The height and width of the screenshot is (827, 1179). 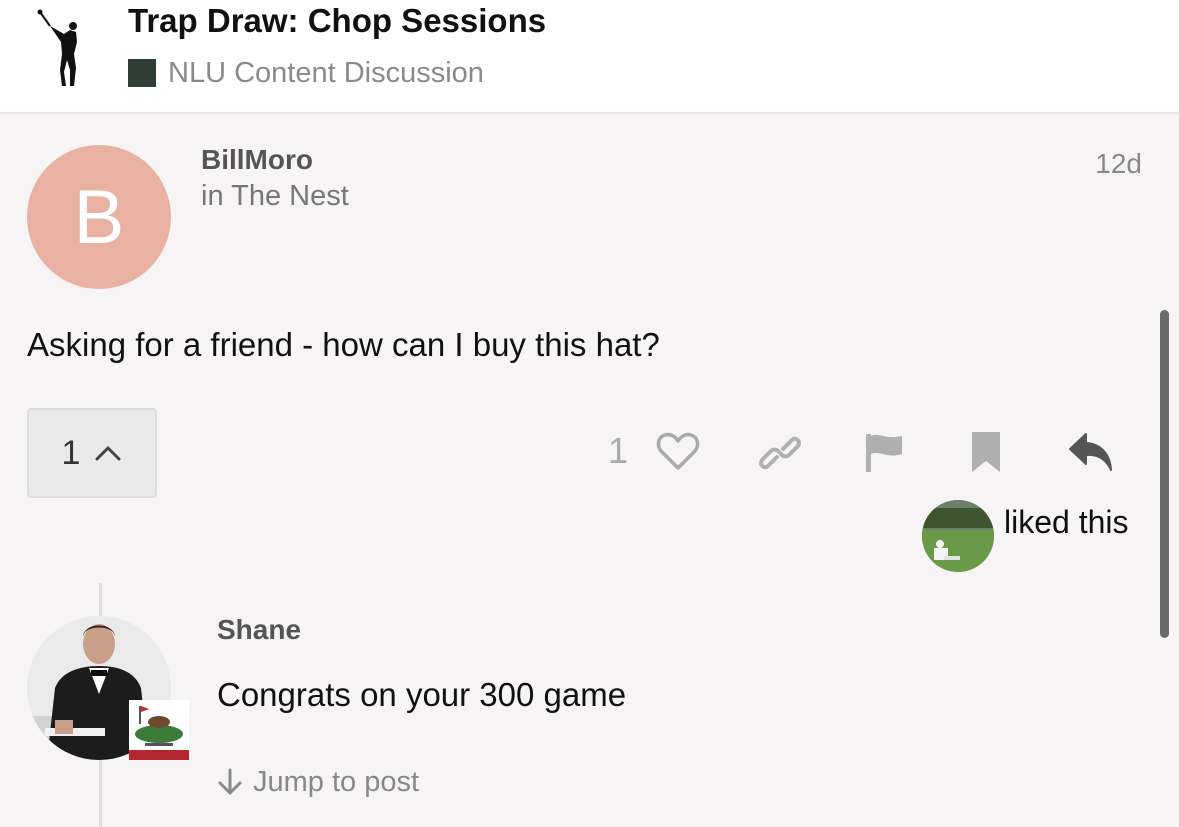 What do you see at coordinates (71, 452) in the screenshot?
I see `vote-count: 1` at bounding box center [71, 452].